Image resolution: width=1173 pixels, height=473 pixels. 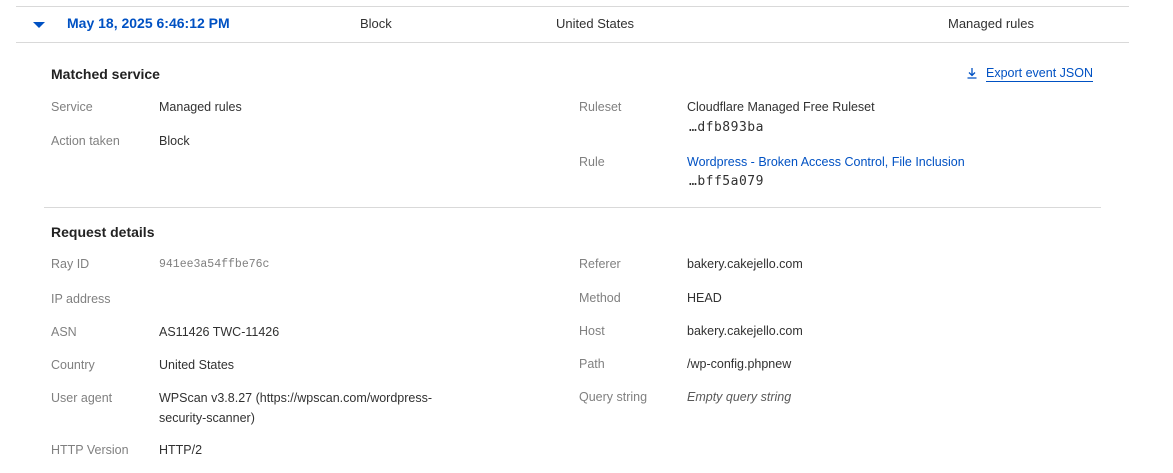 I want to click on export-event-json-link: Export event JSON, so click(x=1029, y=74).